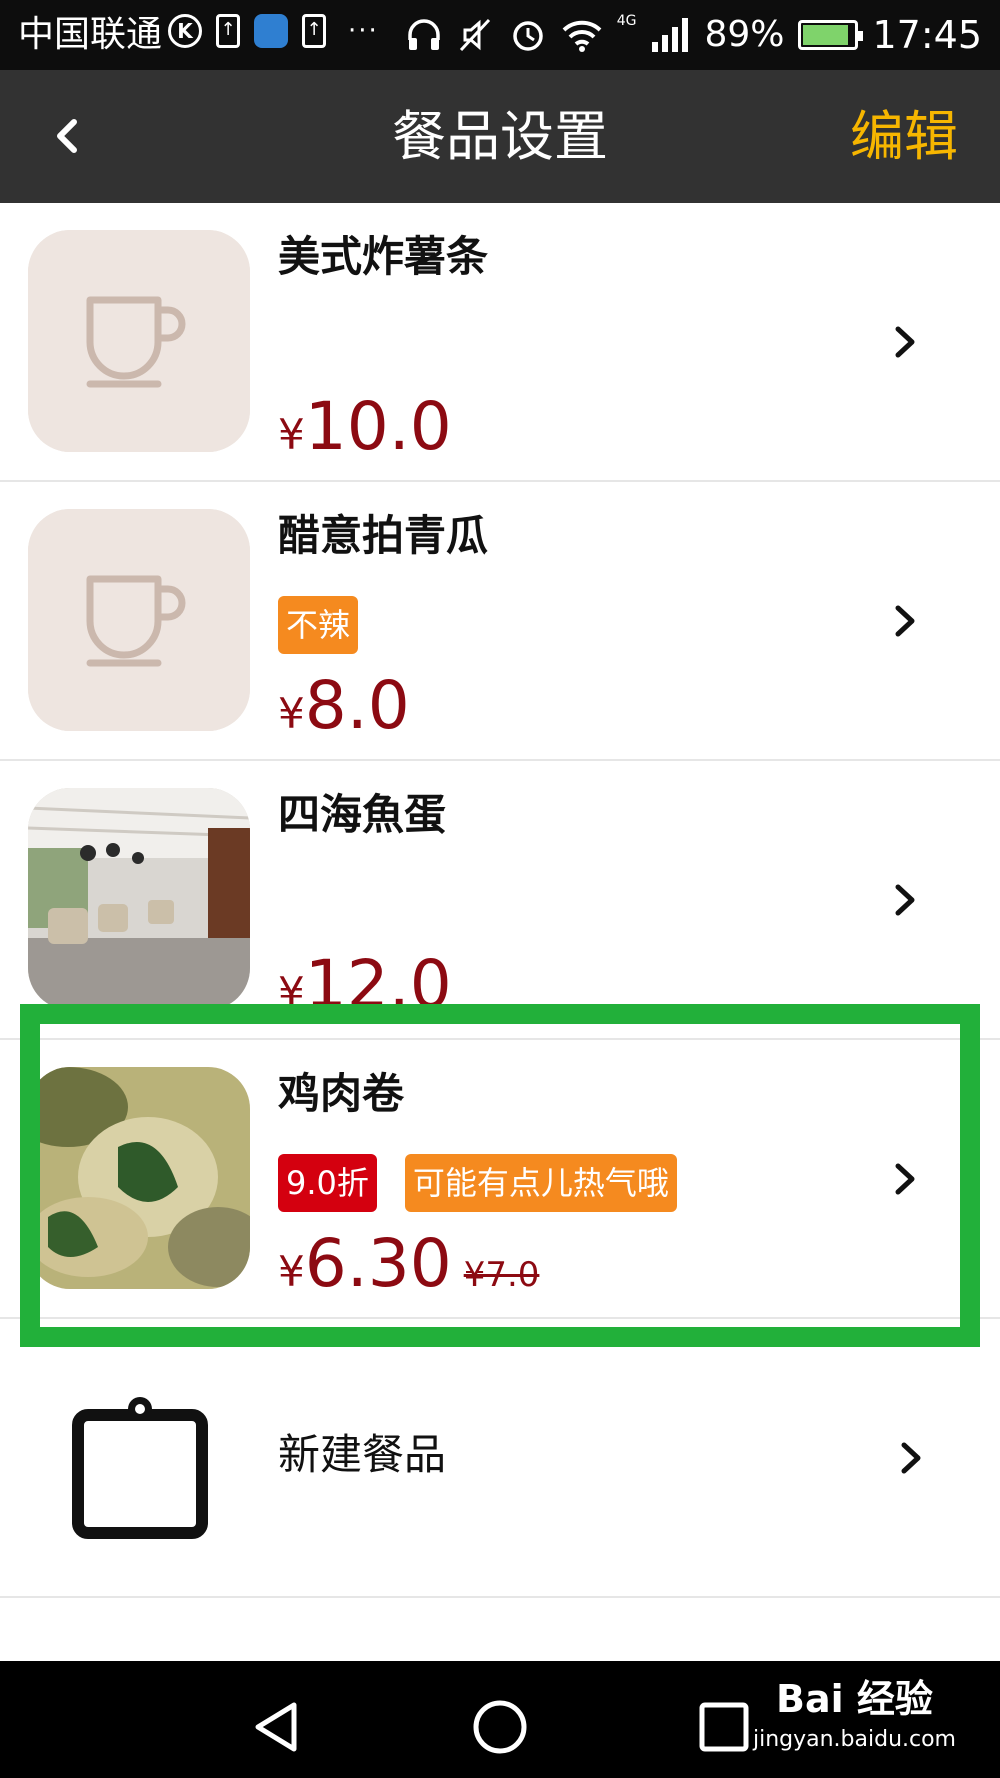 The image size is (1000, 1778). What do you see at coordinates (423, 34) in the screenshot?
I see `headphones-icon` at bounding box center [423, 34].